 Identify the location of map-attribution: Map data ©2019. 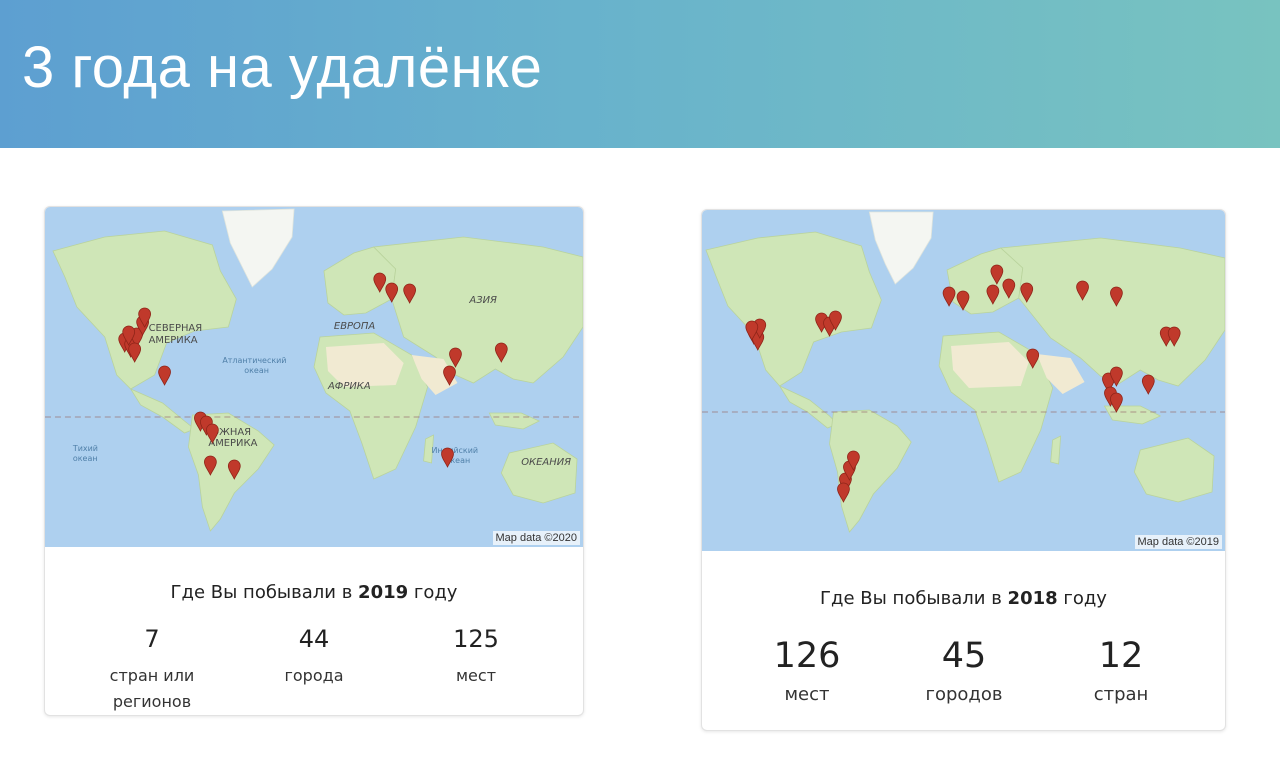
(1178, 542).